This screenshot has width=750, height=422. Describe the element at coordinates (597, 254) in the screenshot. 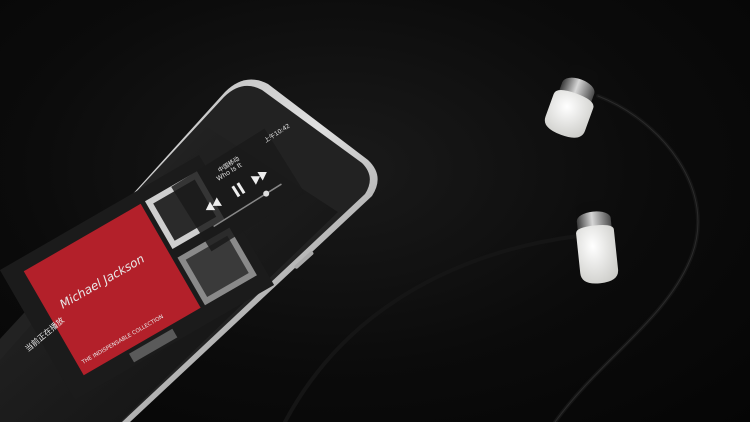

I see `eartip` at that location.